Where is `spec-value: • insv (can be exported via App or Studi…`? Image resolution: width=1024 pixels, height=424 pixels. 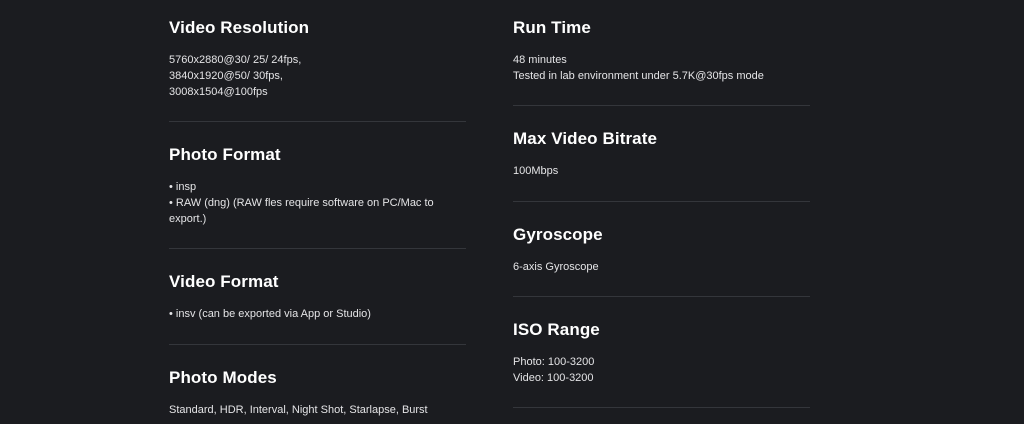
spec-value: • insv (can be exported via App or Studi… is located at coordinates (317, 314).